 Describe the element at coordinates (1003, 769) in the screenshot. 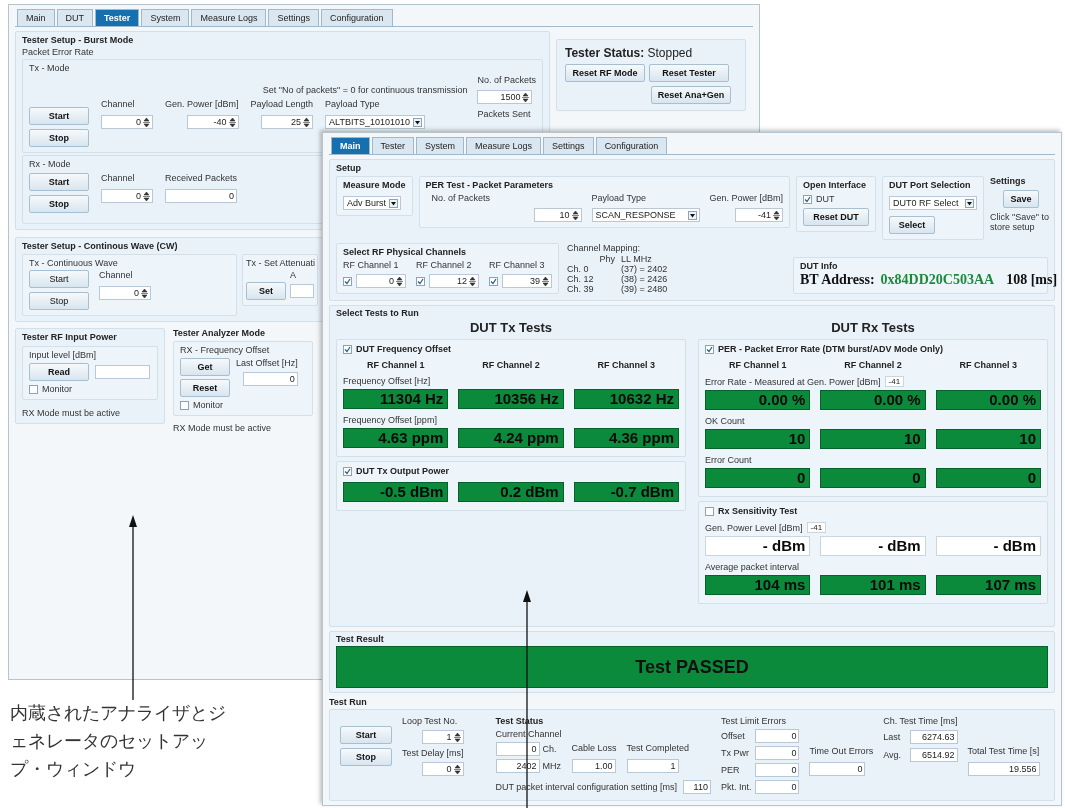

I see `input-field: 19.556` at that location.